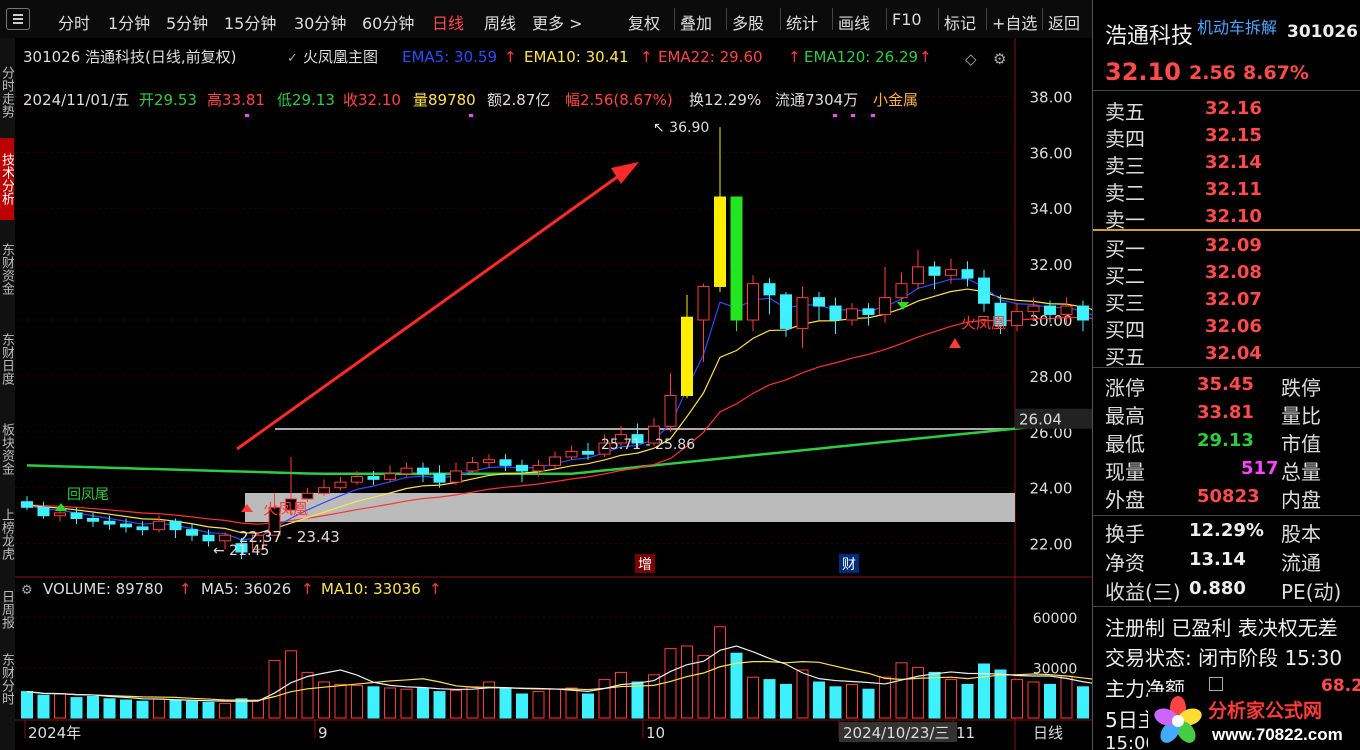 This screenshot has height=750, width=1360. I want to click on indicator-dropdown-icon: ✓, so click(292, 58).